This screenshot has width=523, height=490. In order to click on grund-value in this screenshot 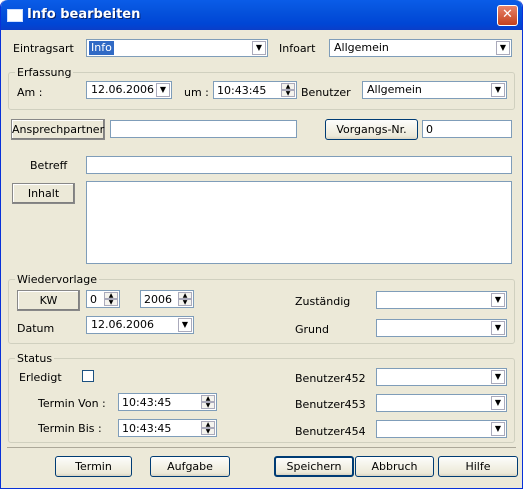, I will do `click(381, 328)`.